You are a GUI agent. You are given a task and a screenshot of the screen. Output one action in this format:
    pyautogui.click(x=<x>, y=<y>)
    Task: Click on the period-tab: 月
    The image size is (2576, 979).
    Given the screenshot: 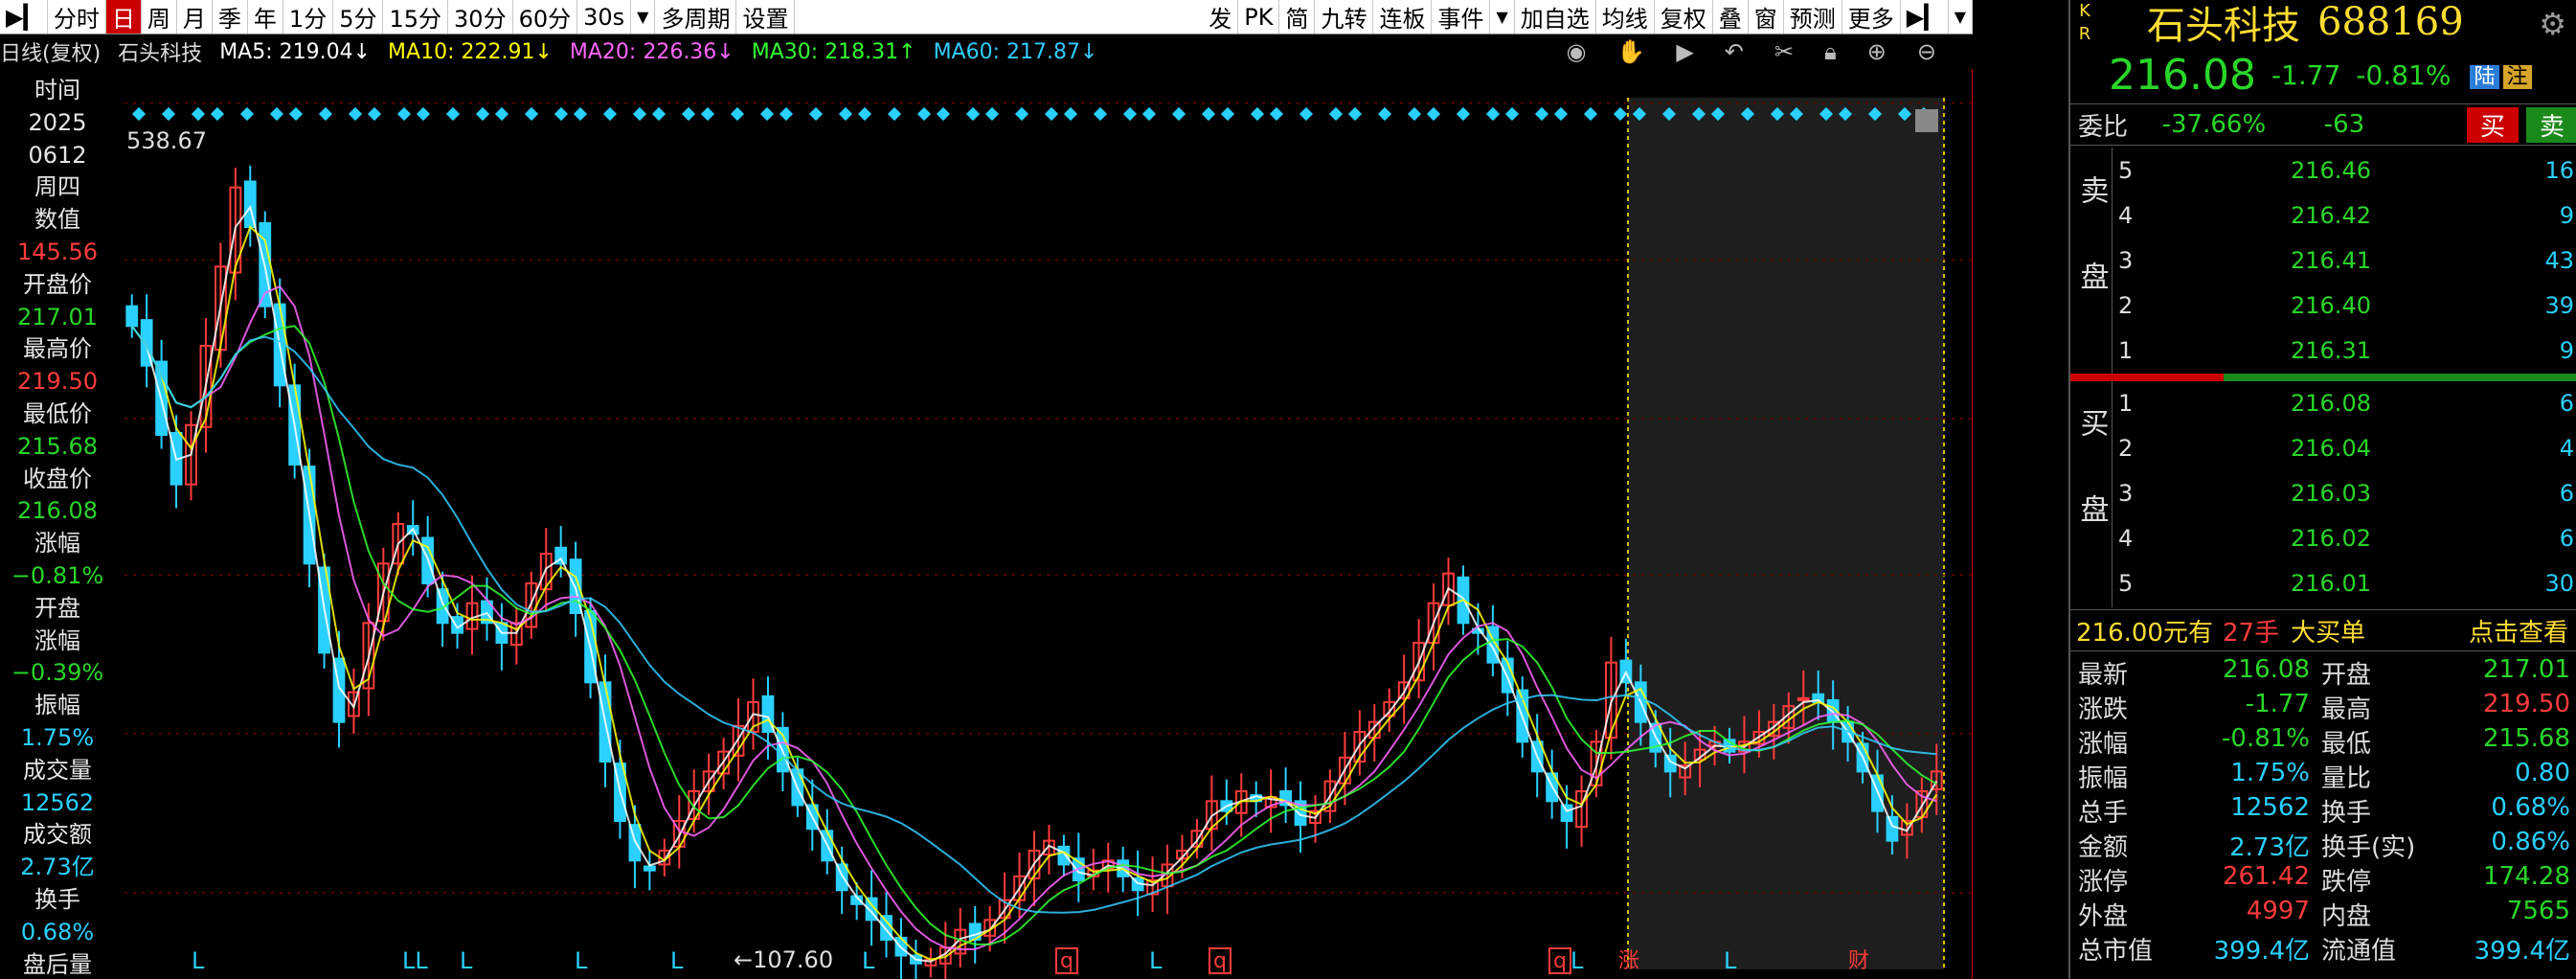 What is the action you would take?
    pyautogui.click(x=195, y=17)
    